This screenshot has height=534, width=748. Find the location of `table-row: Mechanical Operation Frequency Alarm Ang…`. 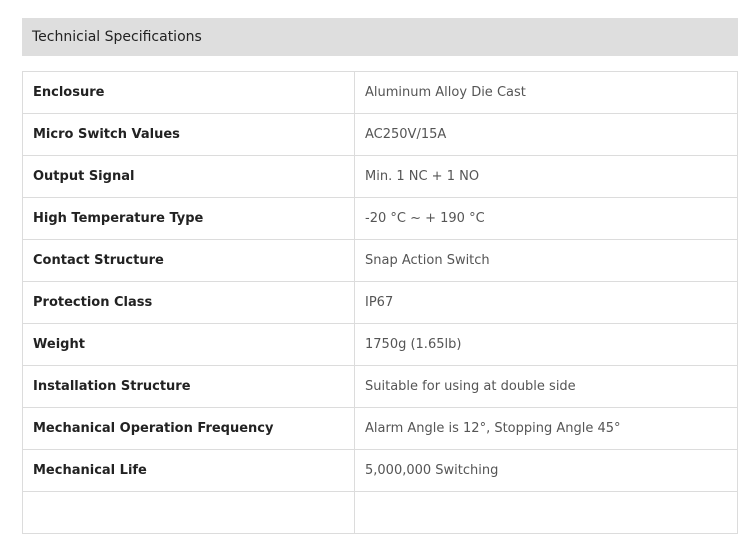

table-row: Mechanical Operation Frequency Alarm Ang… is located at coordinates (380, 428).